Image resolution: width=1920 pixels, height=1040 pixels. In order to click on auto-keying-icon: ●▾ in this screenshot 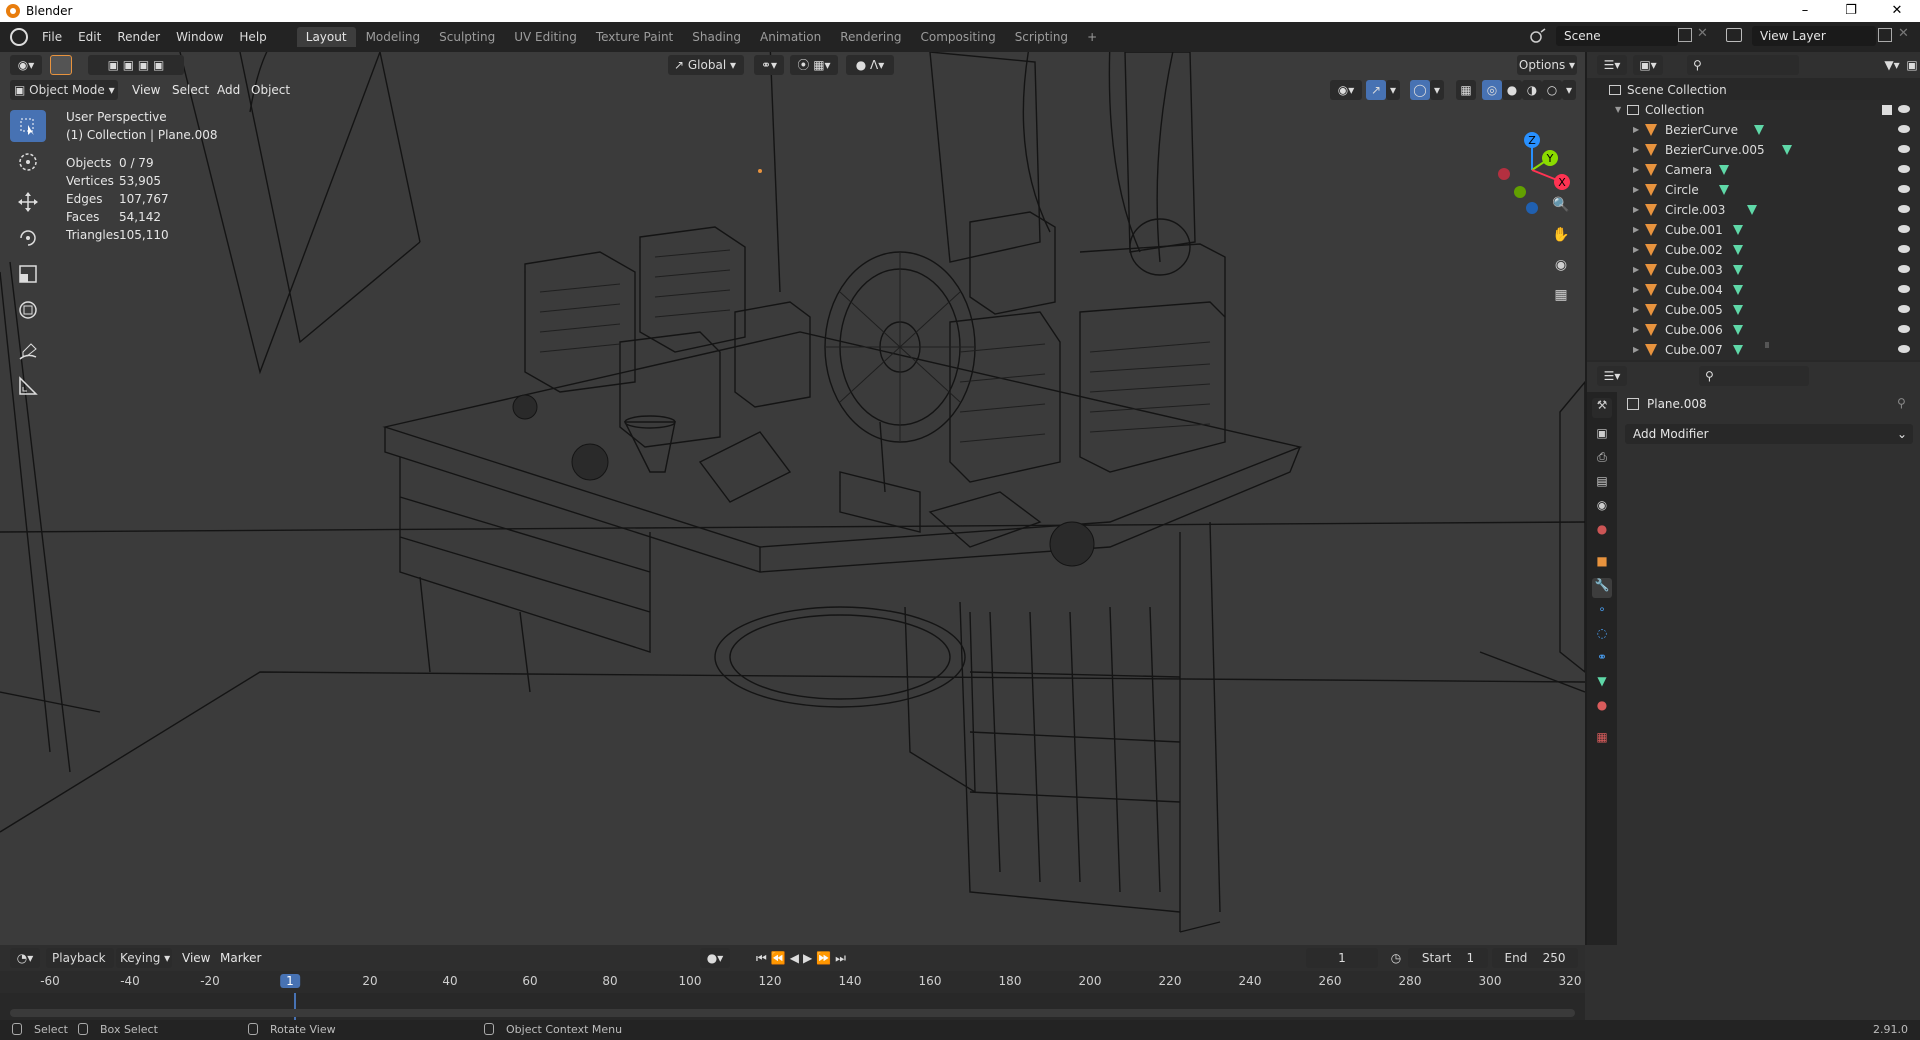, I will do `click(715, 958)`.